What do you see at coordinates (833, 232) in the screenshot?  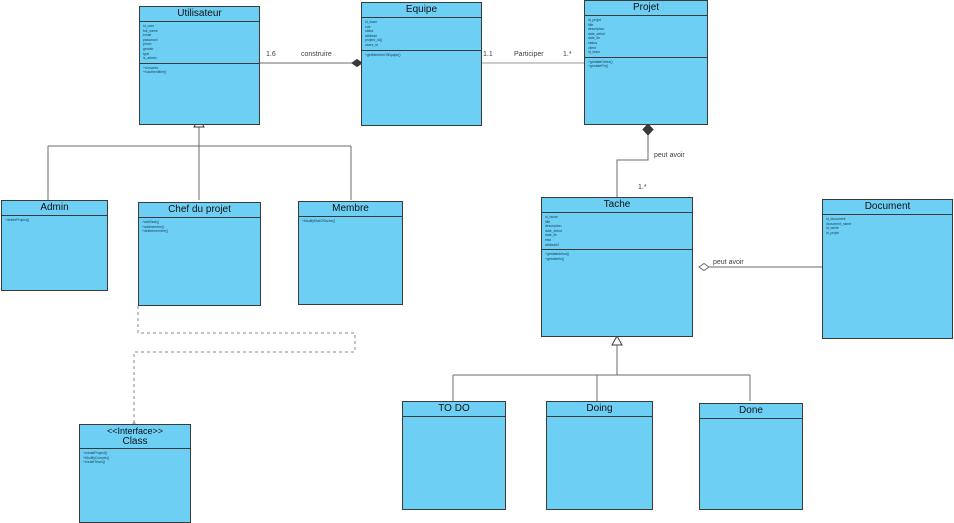 I see `attribute: id_projet` at bounding box center [833, 232].